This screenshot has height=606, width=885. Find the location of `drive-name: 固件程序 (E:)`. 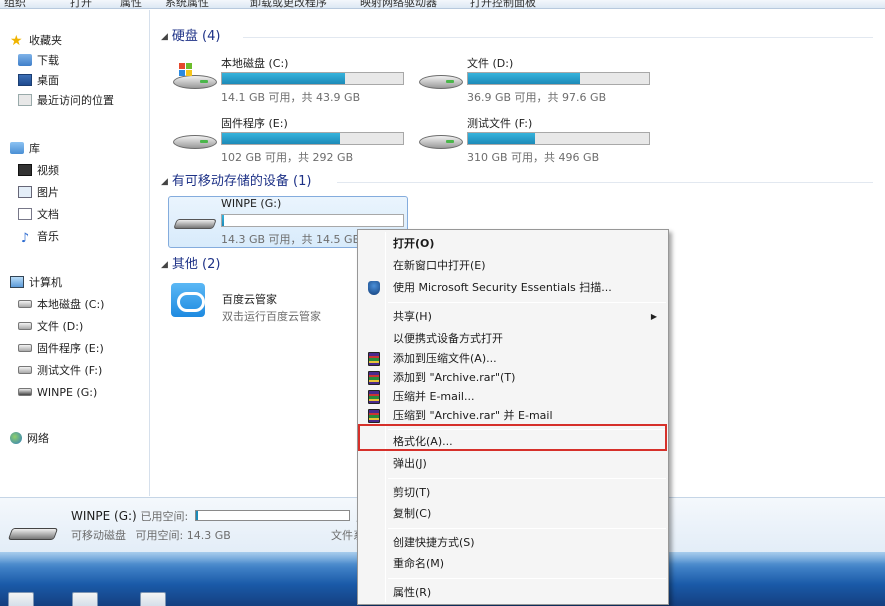

drive-name: 固件程序 (E:) is located at coordinates (254, 123).